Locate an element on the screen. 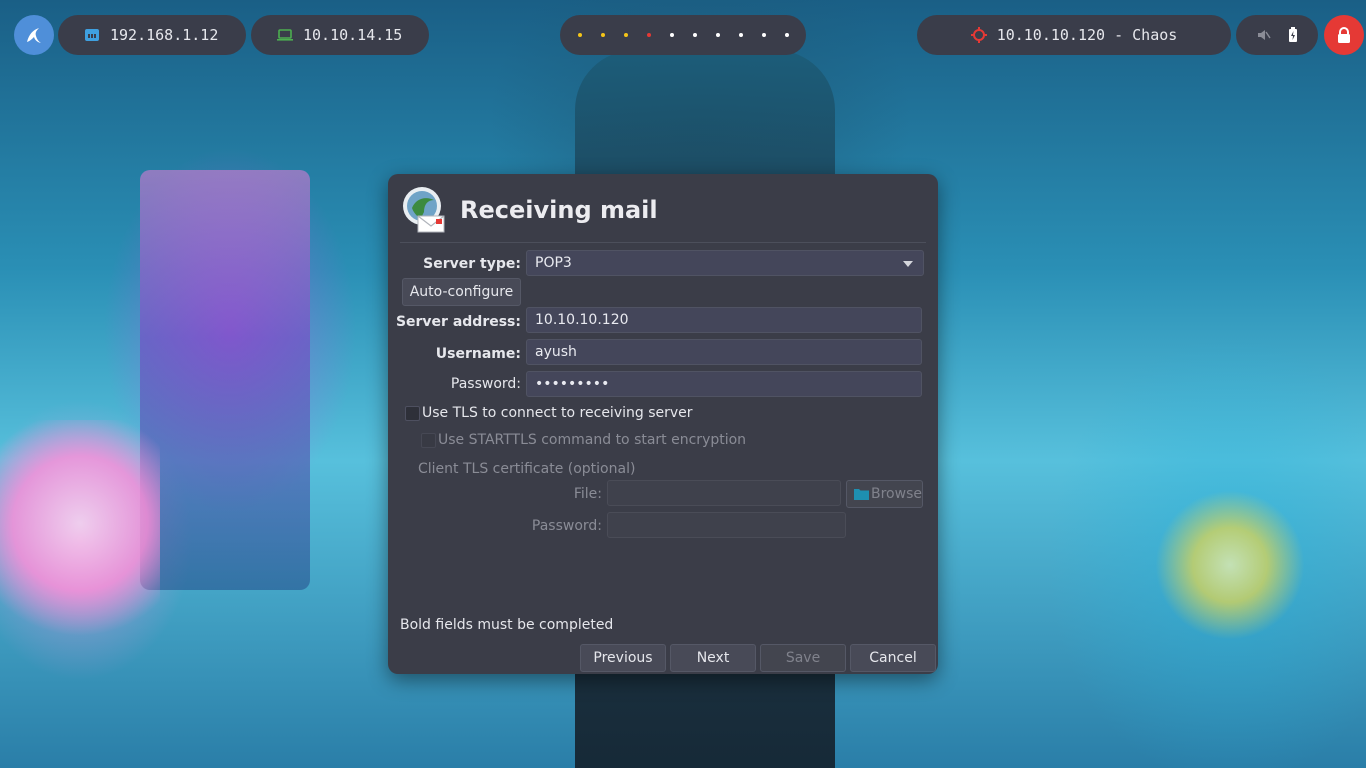 This screenshot has width=1366, height=768. background-neon-sign is located at coordinates (1230, 565).